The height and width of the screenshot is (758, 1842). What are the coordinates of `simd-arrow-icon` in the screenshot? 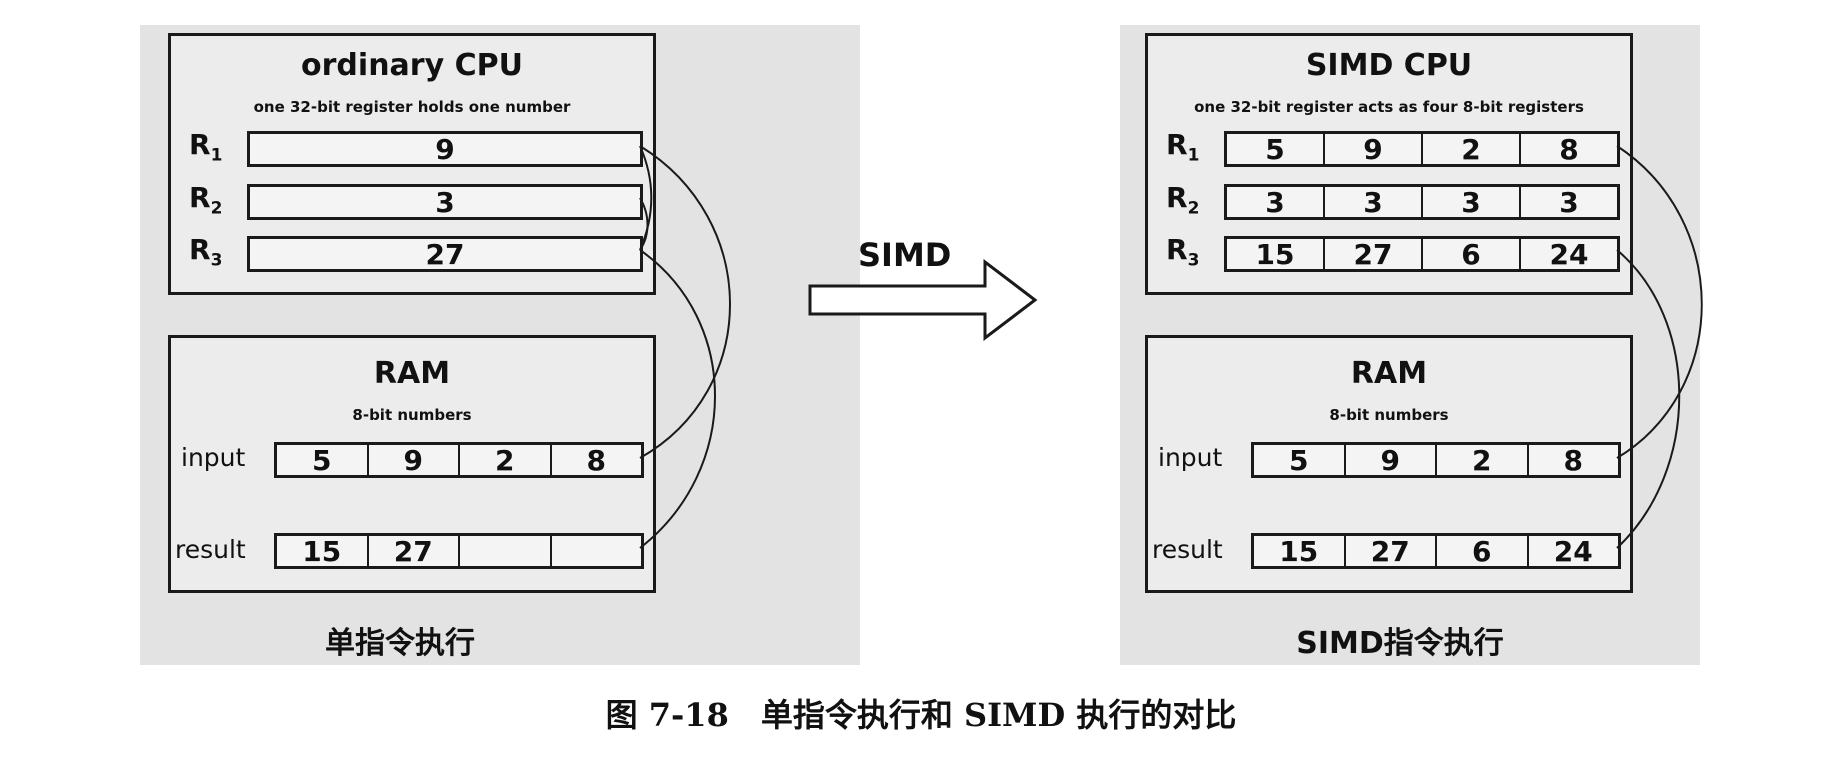 It's located at (923, 300).